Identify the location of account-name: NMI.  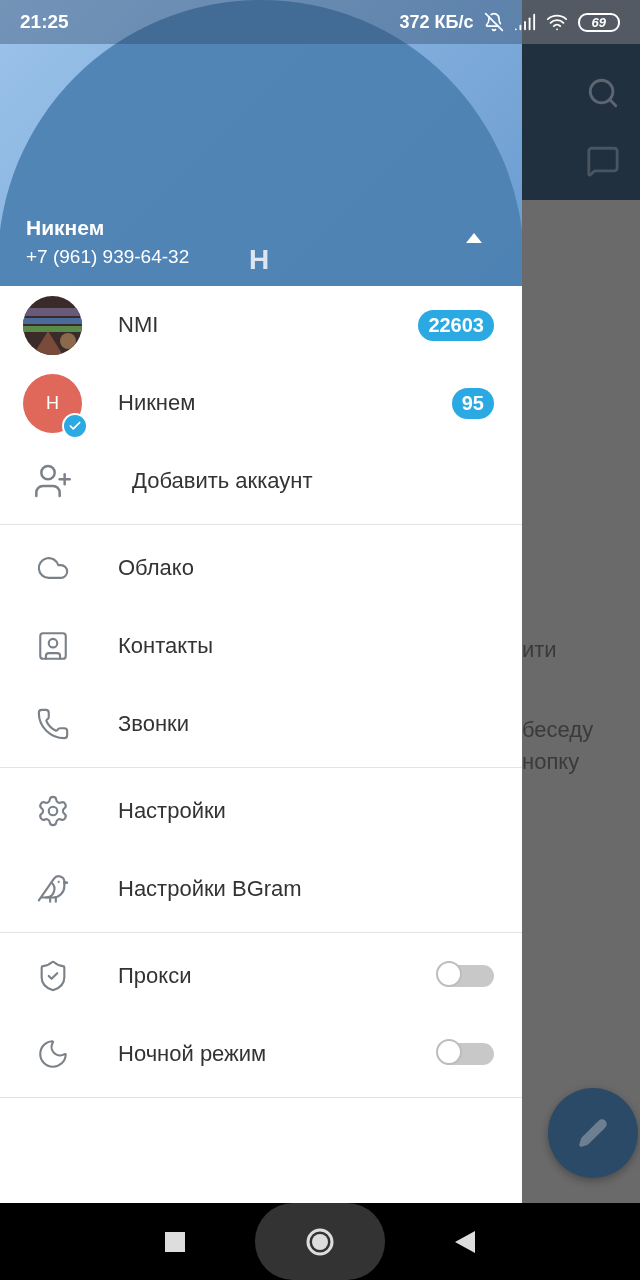
(139, 325).